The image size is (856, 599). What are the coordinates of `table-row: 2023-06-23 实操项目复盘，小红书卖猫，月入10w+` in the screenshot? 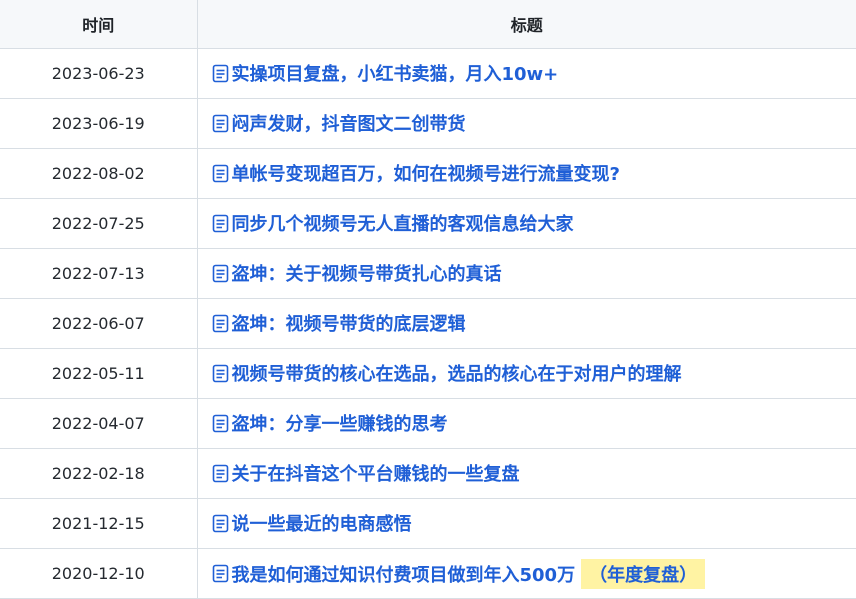 It's located at (428, 73).